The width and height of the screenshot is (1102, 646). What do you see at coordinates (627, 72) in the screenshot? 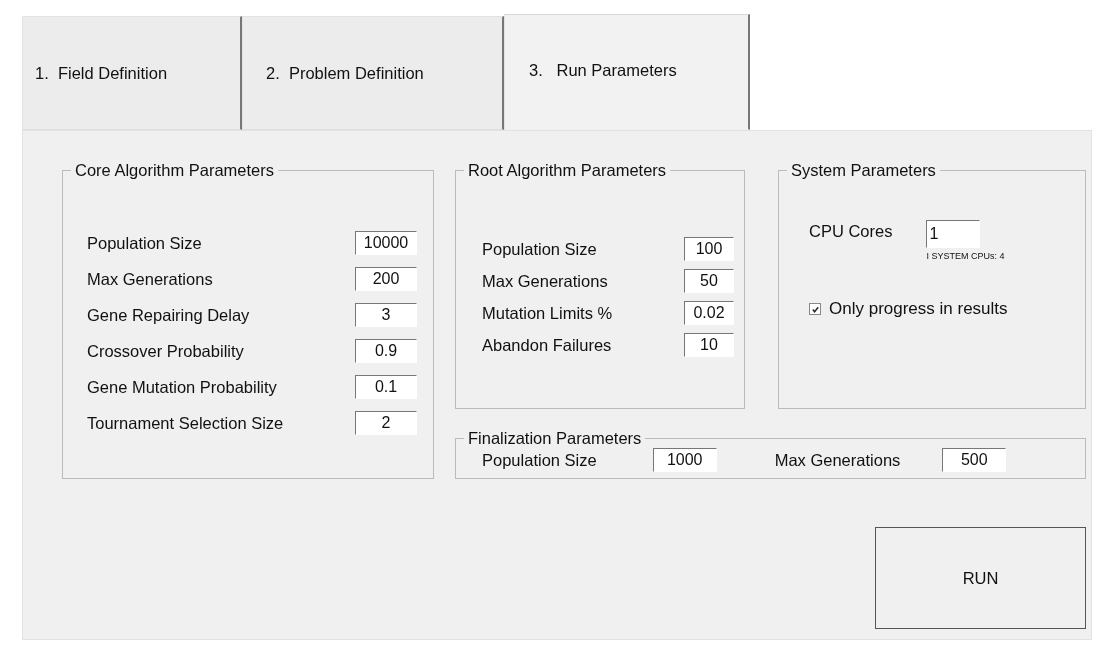
I see `tab: 3. Run Parameters` at bounding box center [627, 72].